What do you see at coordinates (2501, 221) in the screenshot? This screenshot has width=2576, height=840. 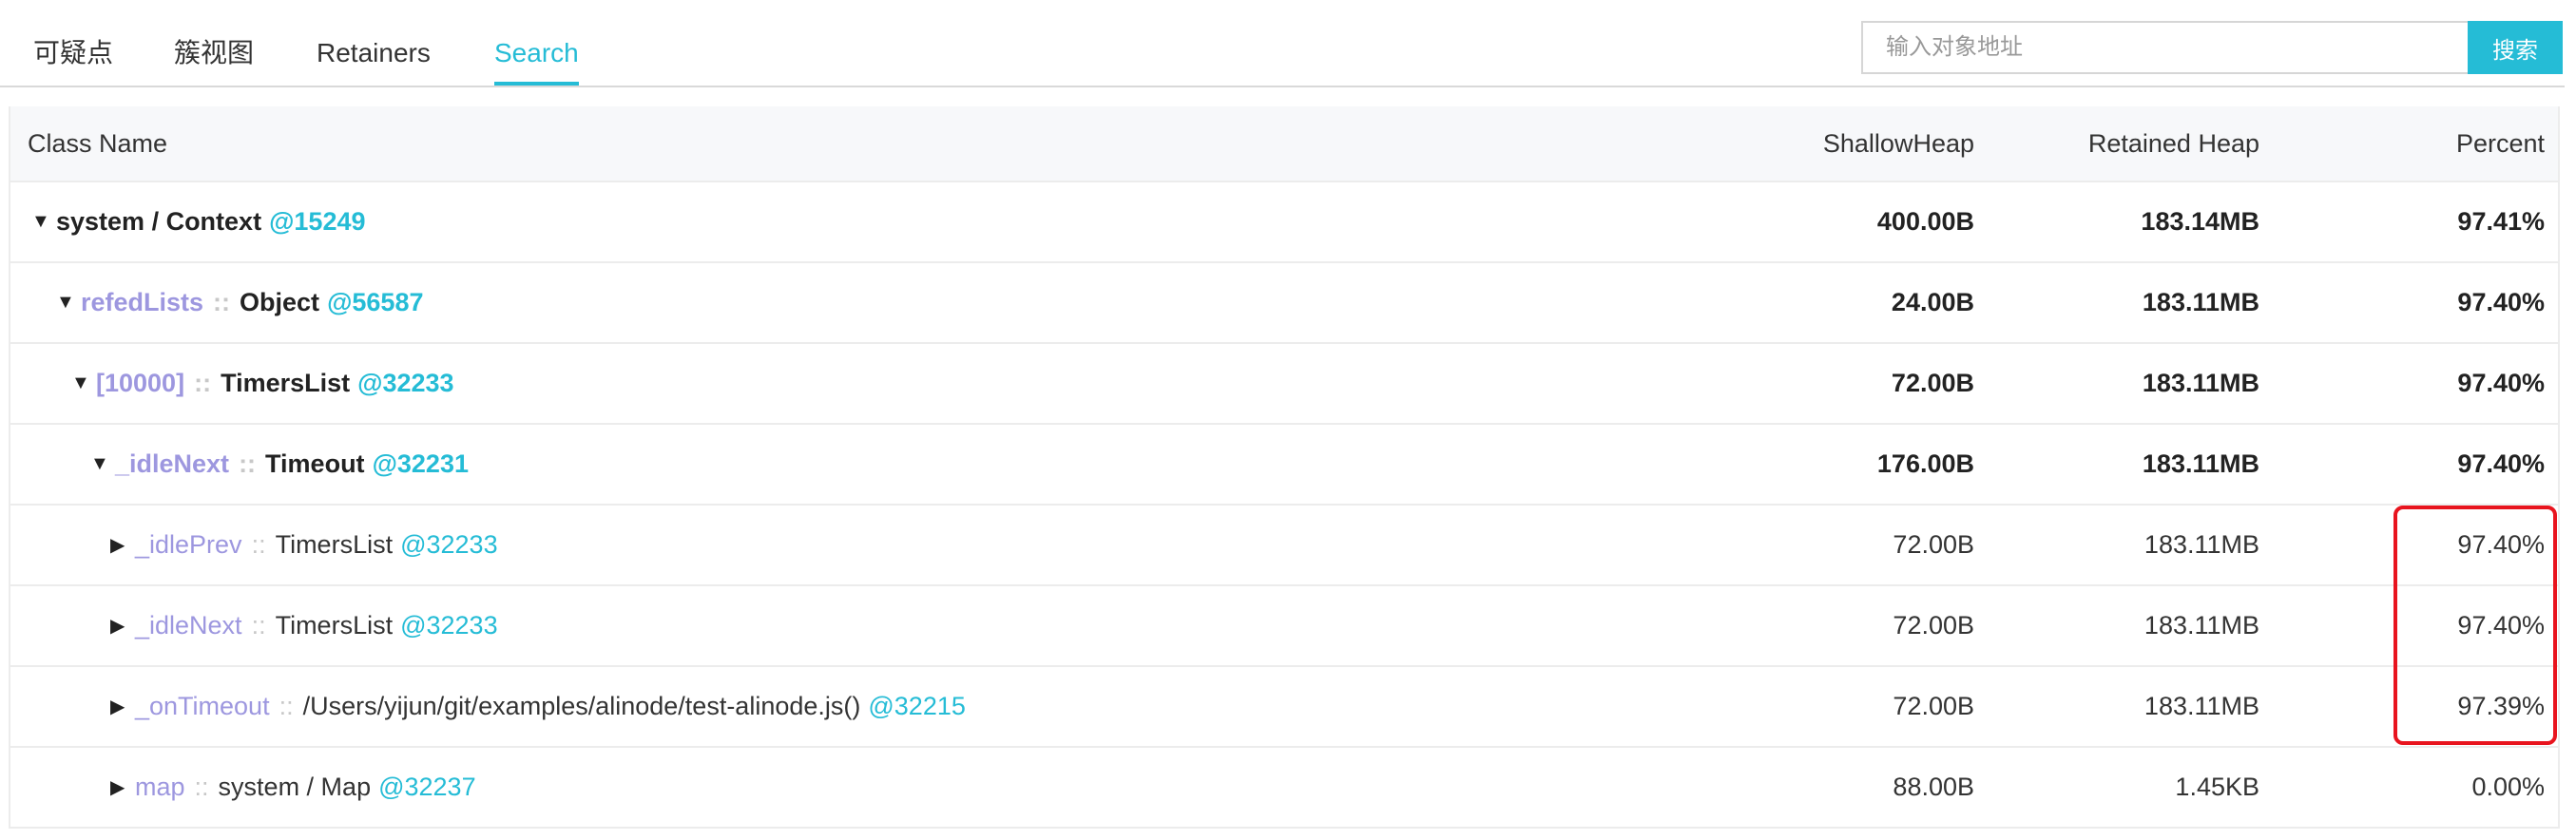 I see `percent-cell: 97.41%` at bounding box center [2501, 221].